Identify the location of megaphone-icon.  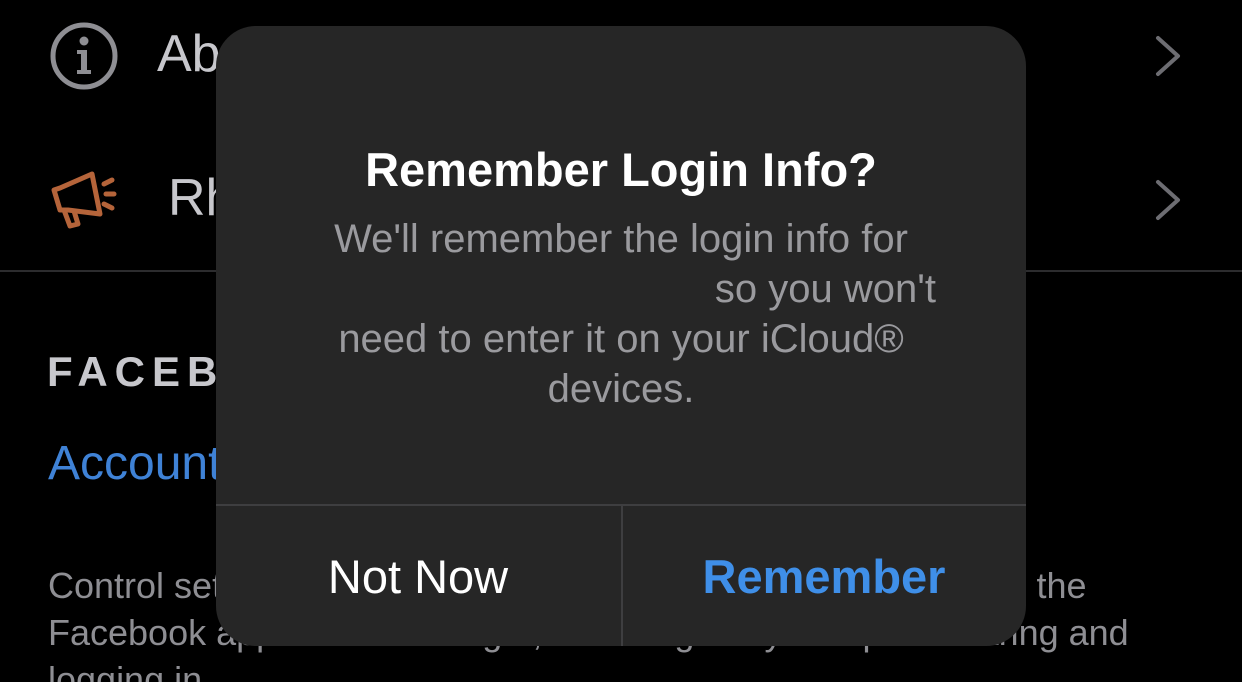
(84, 200).